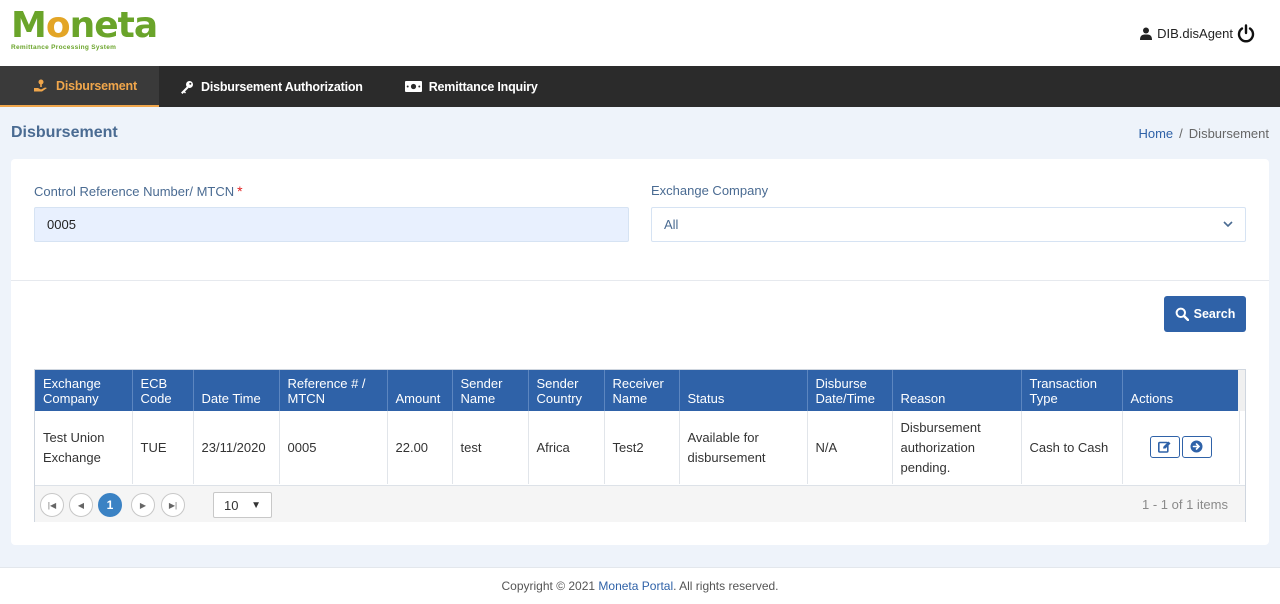 This screenshot has width=1280, height=604. What do you see at coordinates (240, 191) in the screenshot?
I see `required-marker: *` at bounding box center [240, 191].